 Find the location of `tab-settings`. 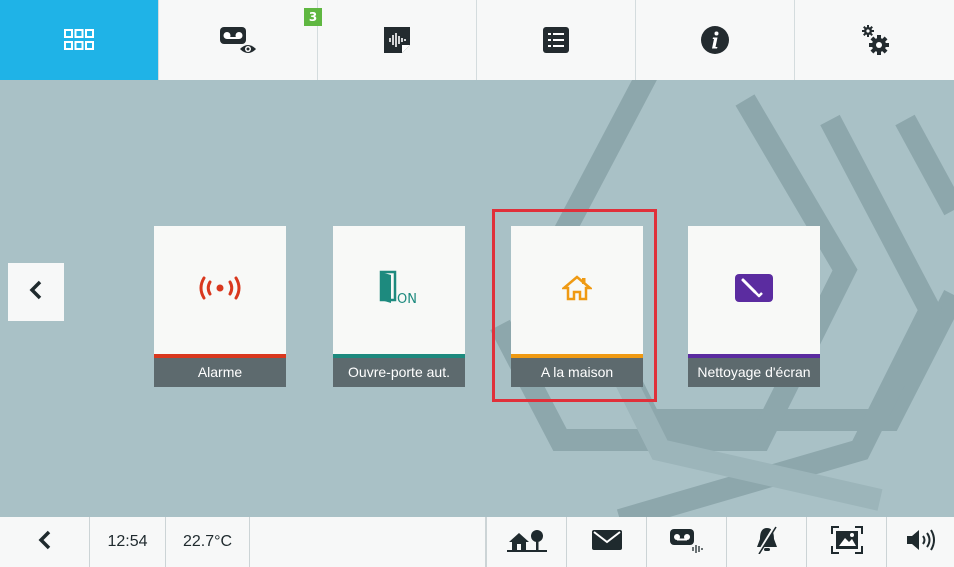

tab-settings is located at coordinates (874, 40).